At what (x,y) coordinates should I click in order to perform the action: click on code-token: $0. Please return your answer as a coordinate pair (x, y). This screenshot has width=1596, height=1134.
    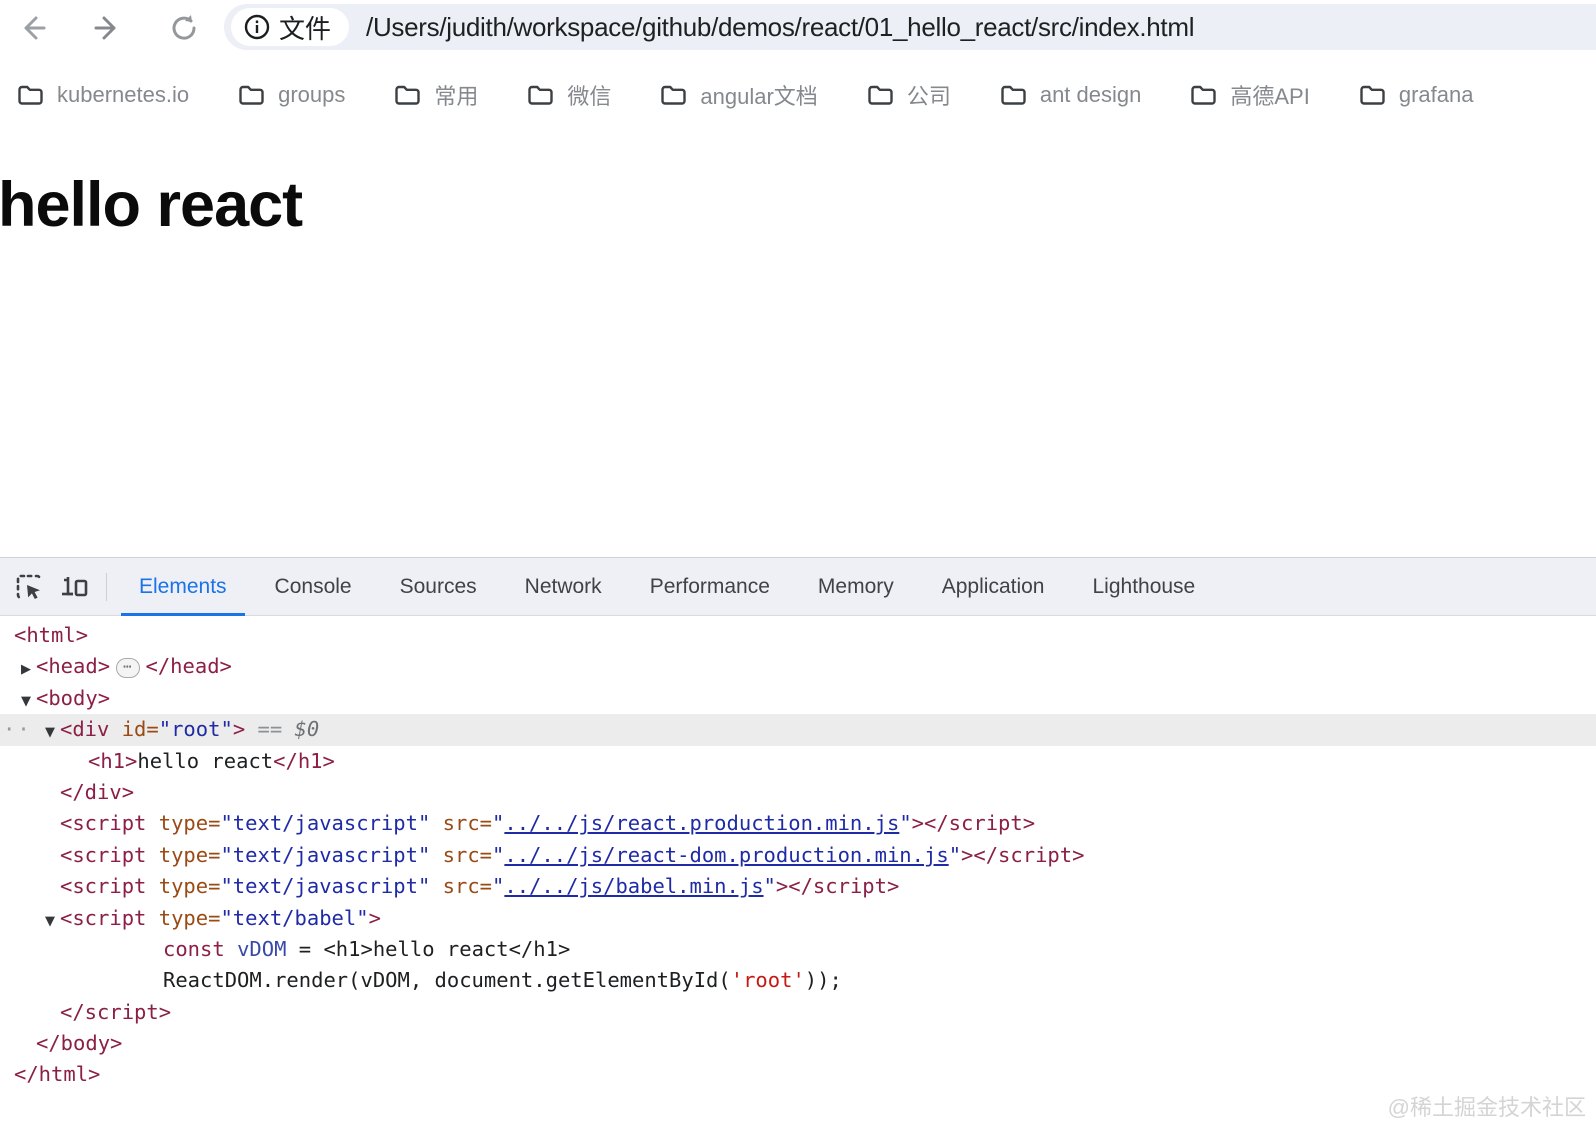
    Looking at the image, I should click on (307, 729).